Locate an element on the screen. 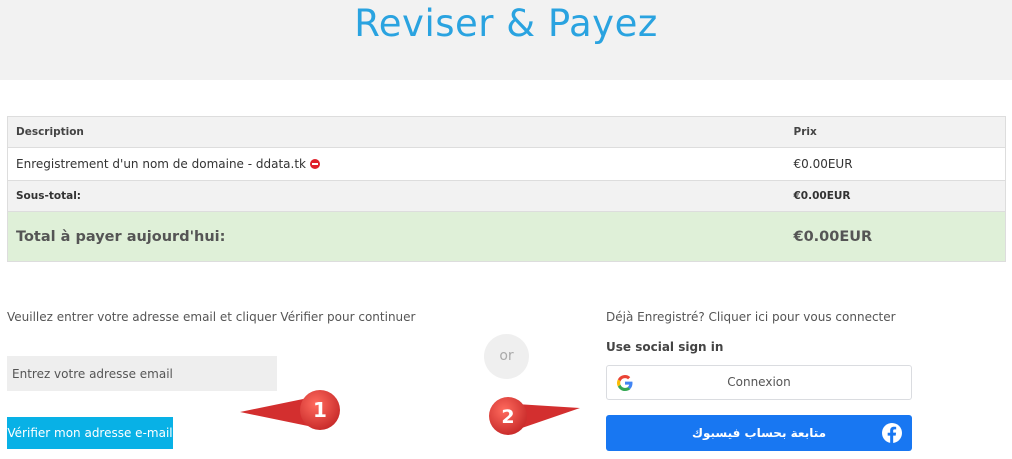 Image resolution: width=1012 pixels, height=459 pixels. total-row: Total à payer aujourd'hui: €0.00EUR is located at coordinates (506, 236).